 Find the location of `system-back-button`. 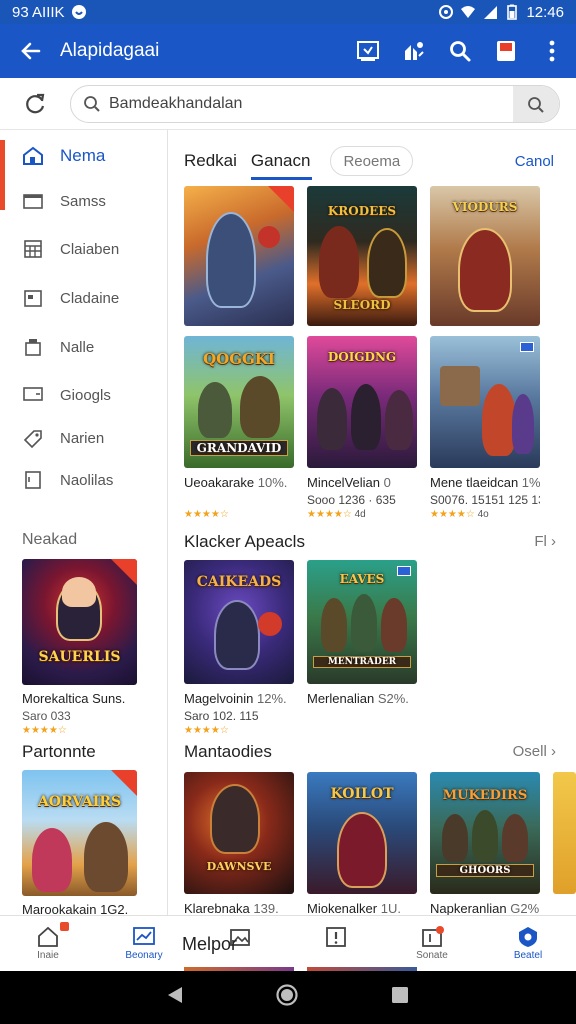

system-back-button is located at coordinates (175, 997).